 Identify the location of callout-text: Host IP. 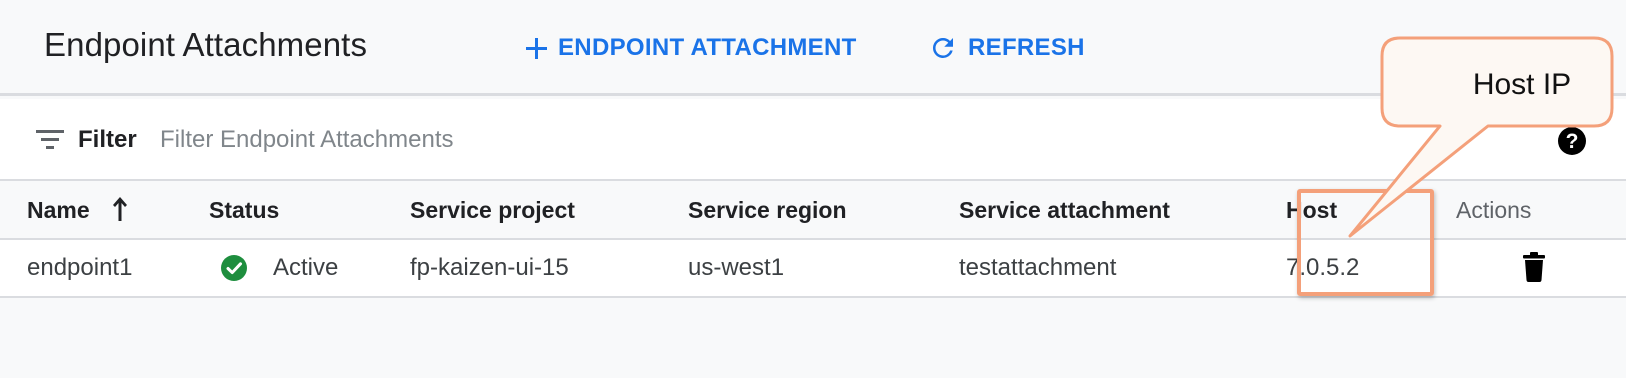
(1522, 84).